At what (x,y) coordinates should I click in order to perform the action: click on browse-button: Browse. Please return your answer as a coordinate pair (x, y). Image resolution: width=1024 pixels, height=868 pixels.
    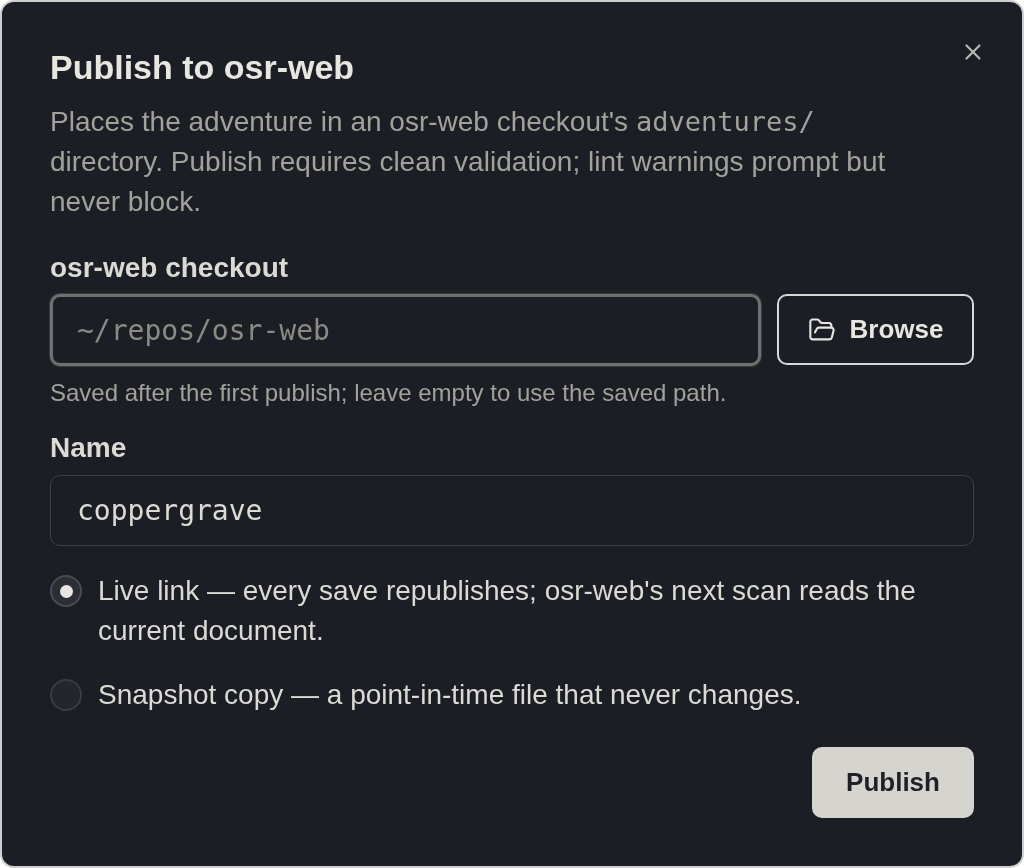
    Looking at the image, I should click on (875, 329).